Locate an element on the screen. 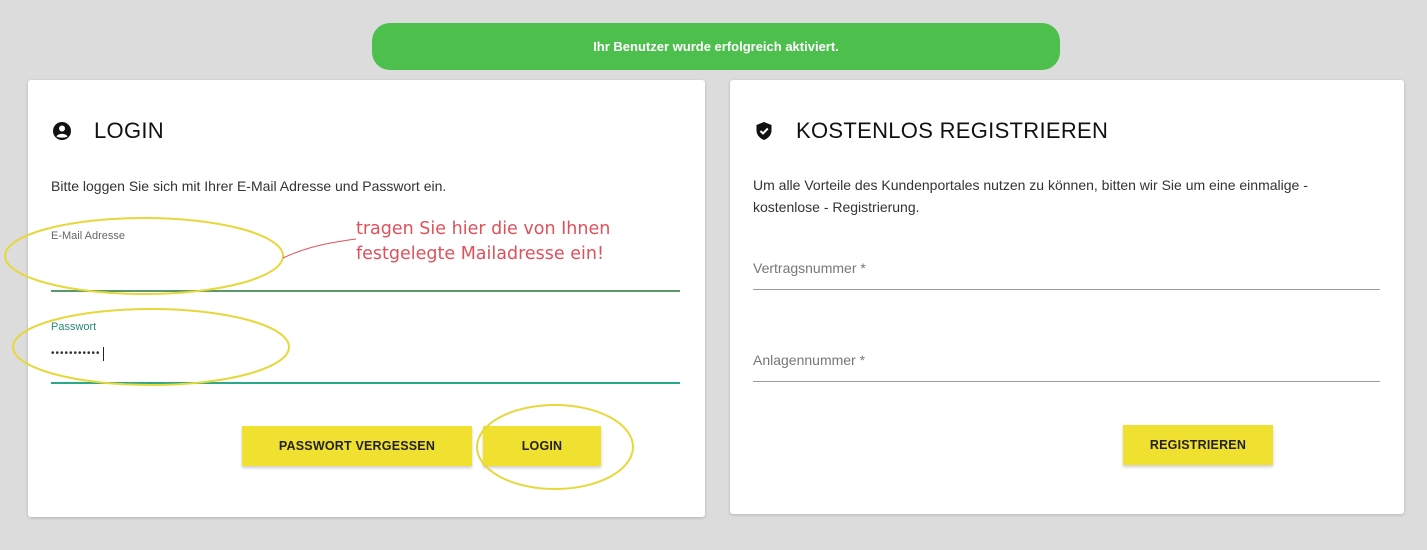 This screenshot has height=550, width=1427. contract-number-field: Vertragsnummer * is located at coordinates (1066, 275).